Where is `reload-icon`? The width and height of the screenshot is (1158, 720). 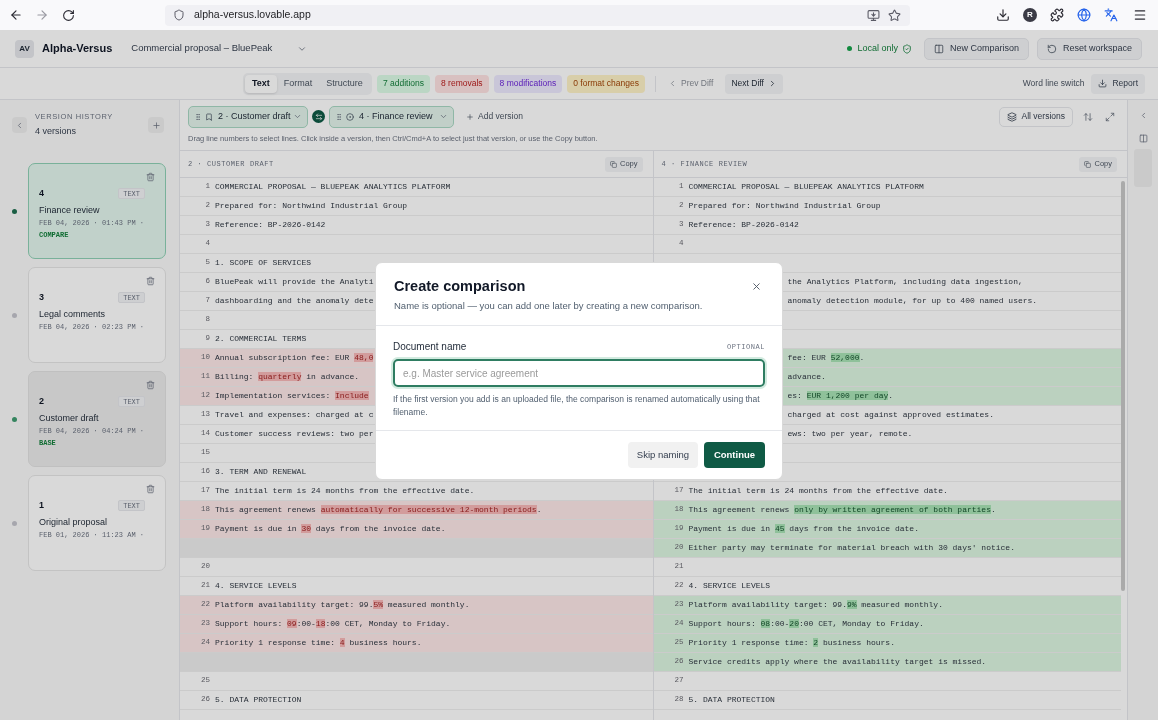
reload-icon is located at coordinates (68, 15).